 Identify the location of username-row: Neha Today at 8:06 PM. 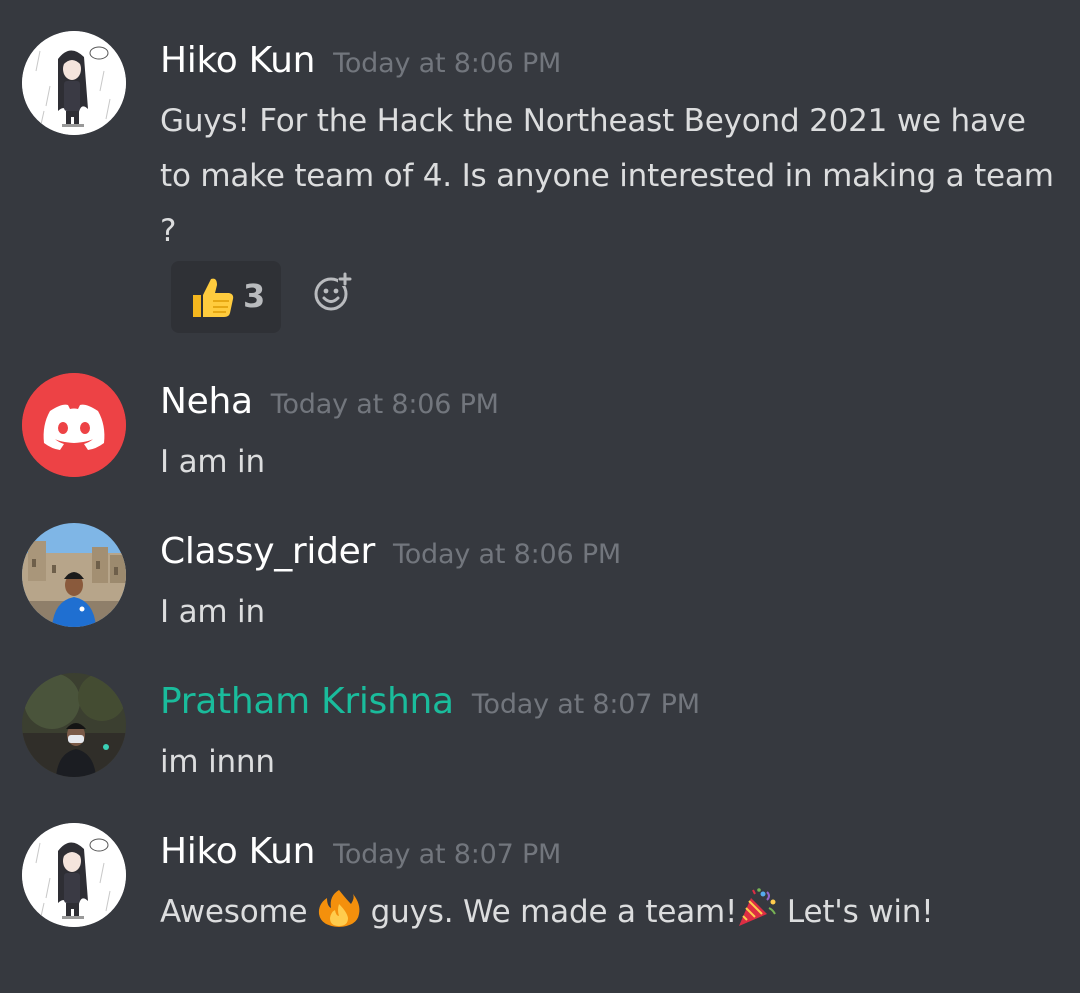
(329, 401).